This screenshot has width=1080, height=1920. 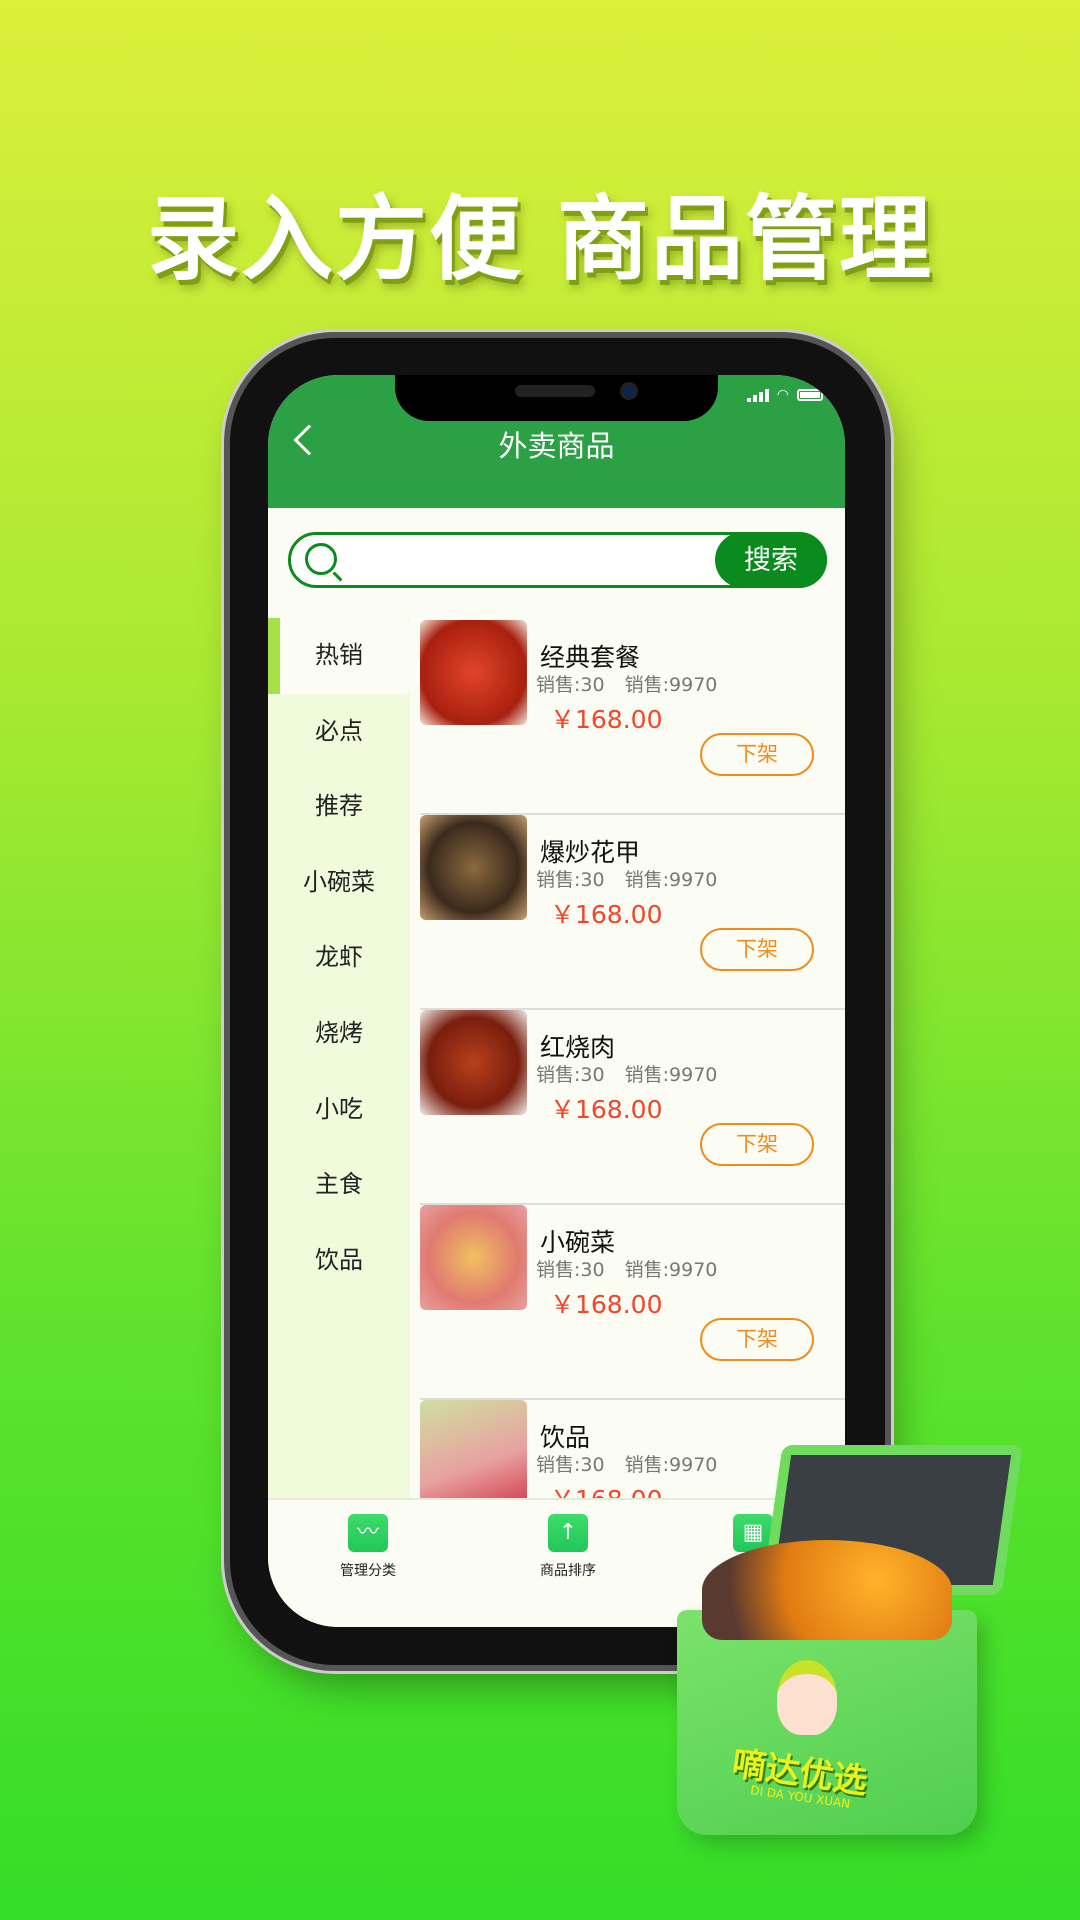 I want to click on battery-icon, so click(x=810, y=395).